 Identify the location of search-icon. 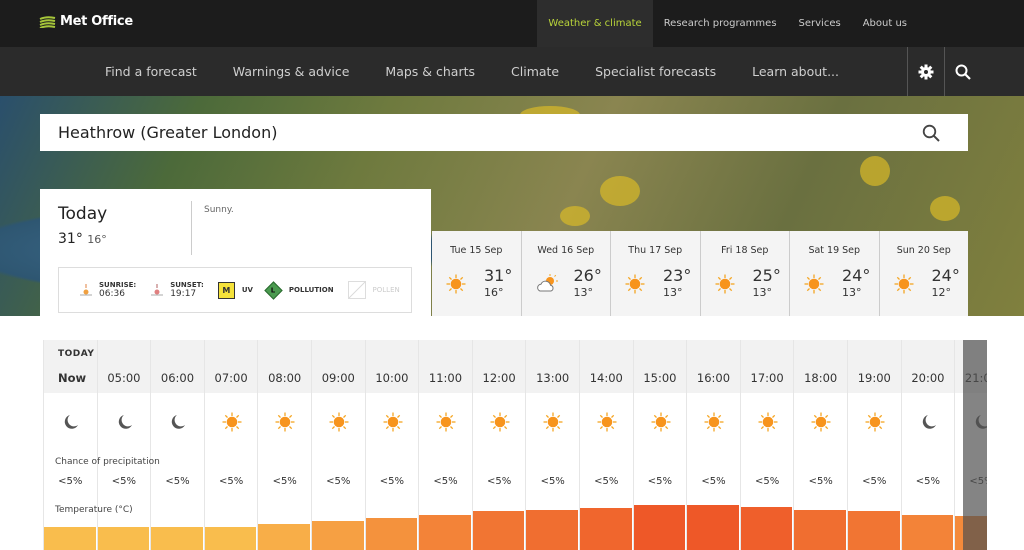
(931, 133).